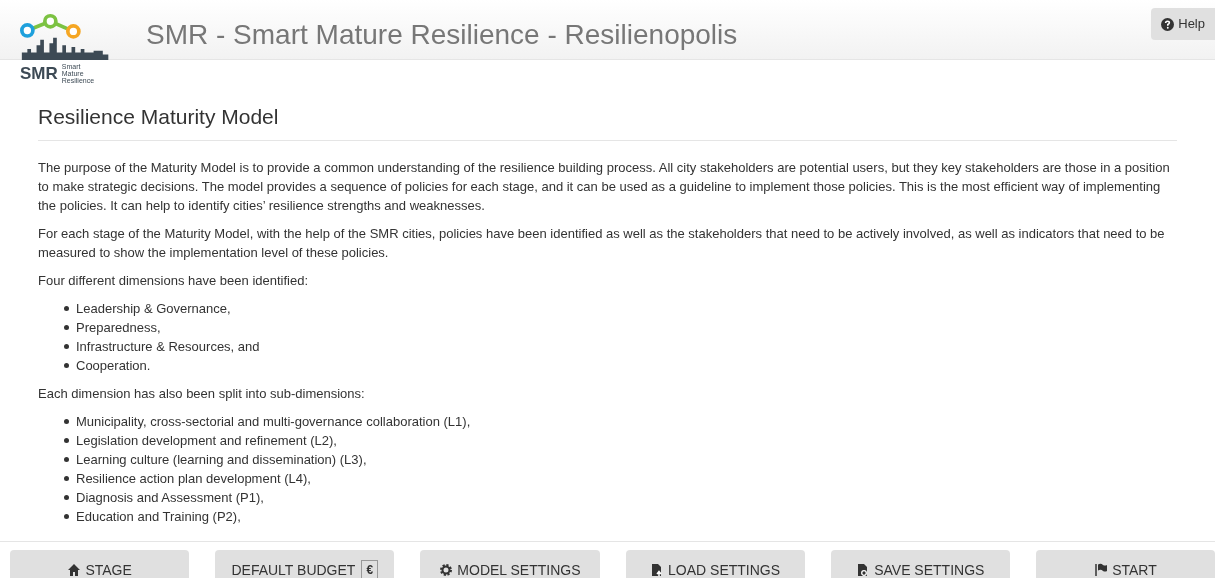  What do you see at coordinates (446, 570) in the screenshot?
I see `gear-icon` at bounding box center [446, 570].